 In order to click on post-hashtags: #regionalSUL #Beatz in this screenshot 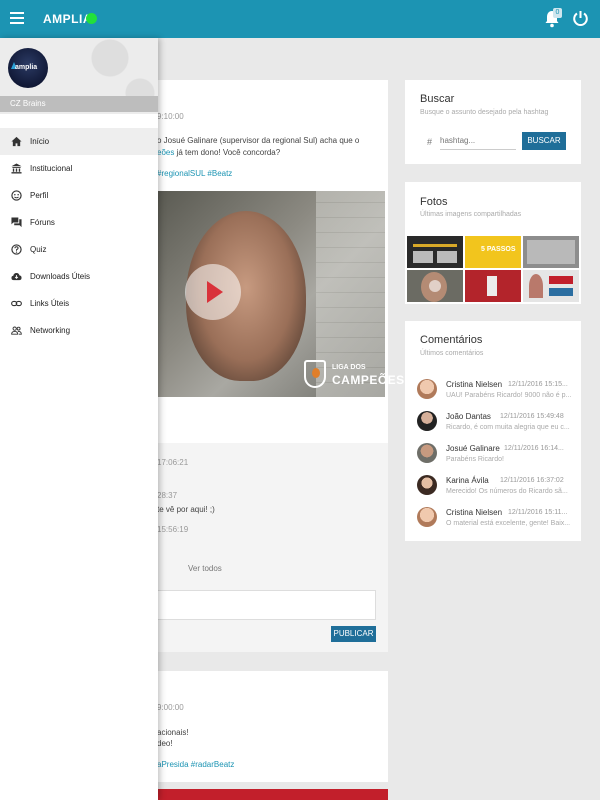, I will do `click(194, 173)`.